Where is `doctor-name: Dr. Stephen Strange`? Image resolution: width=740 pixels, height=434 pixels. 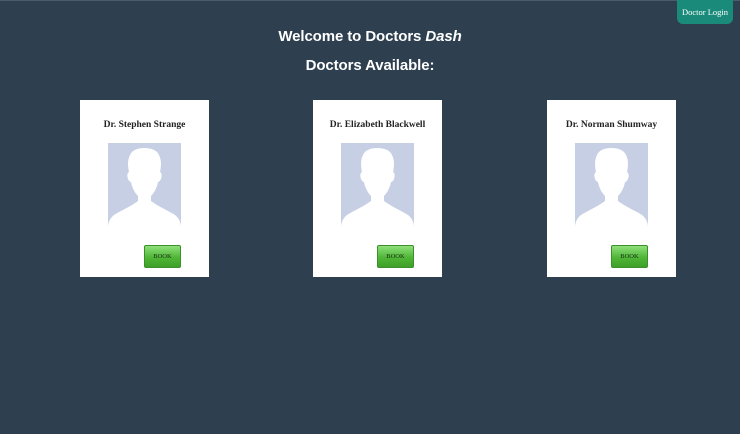 doctor-name: Dr. Stephen Strange is located at coordinates (144, 125).